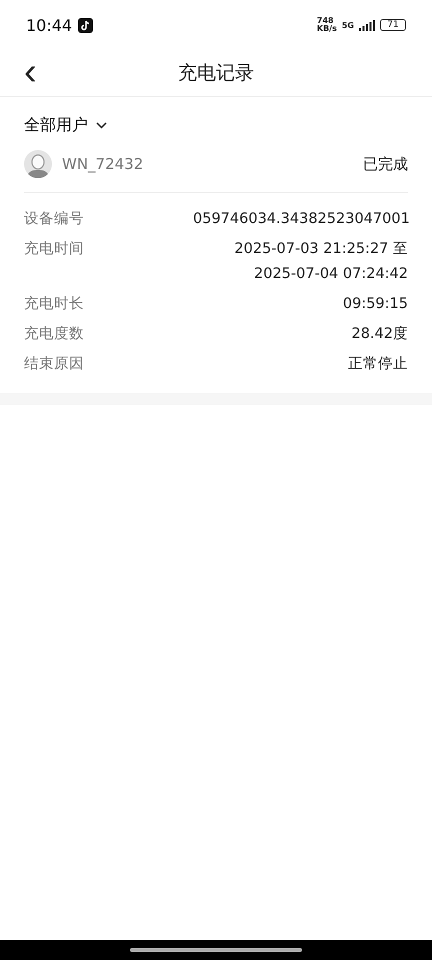 The width and height of the screenshot is (432, 960). I want to click on status-time: 10:44, so click(49, 25).